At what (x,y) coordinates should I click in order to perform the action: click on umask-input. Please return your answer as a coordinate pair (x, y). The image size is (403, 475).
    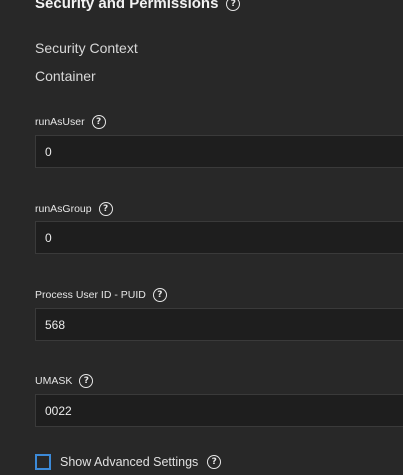
    Looking at the image, I should click on (219, 410).